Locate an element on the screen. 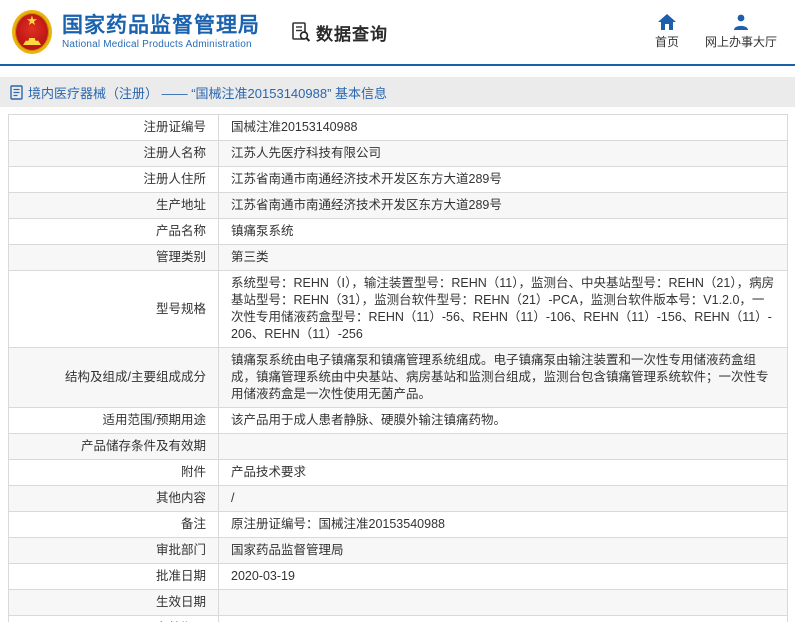  row-label: 注册人住所 is located at coordinates (174, 179).